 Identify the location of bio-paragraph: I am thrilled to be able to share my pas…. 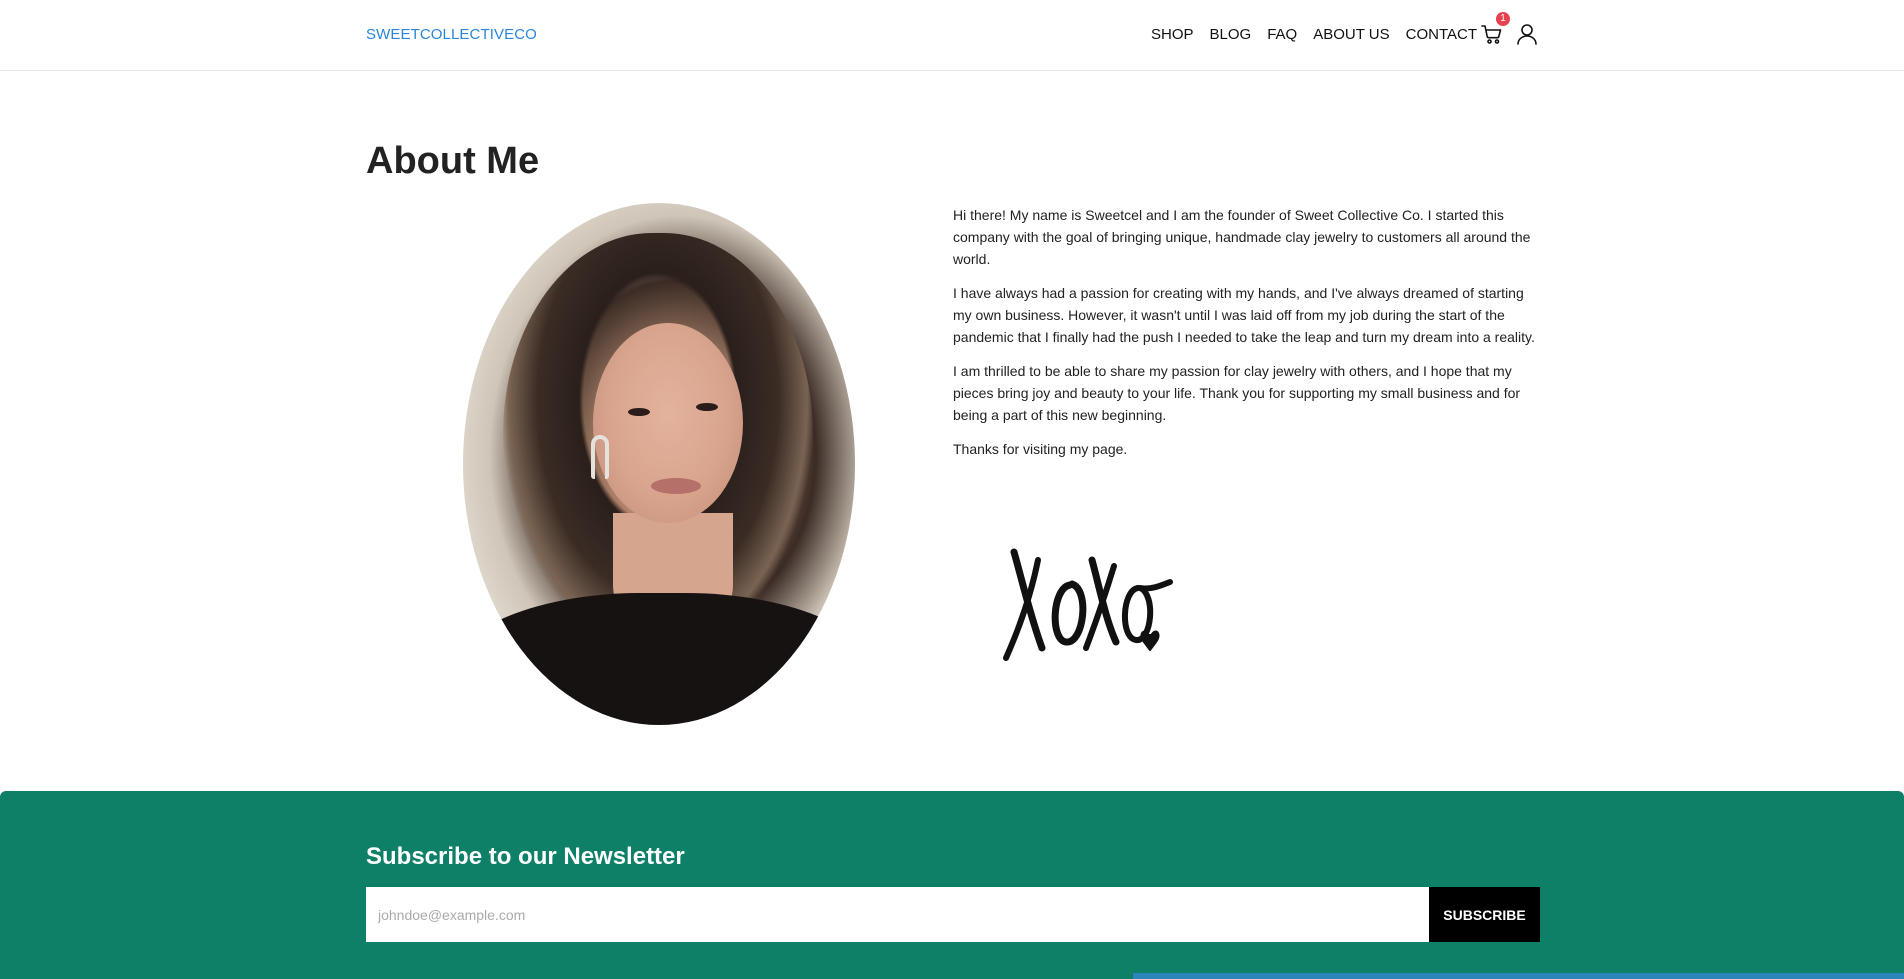
(1237, 393).